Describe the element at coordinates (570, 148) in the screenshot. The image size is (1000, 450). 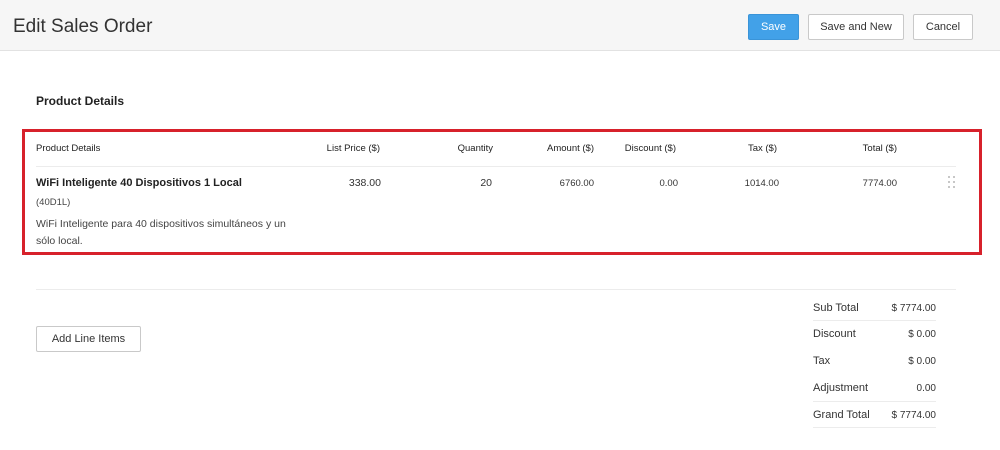
I see `column-header-amount: Amount ($)` at that location.